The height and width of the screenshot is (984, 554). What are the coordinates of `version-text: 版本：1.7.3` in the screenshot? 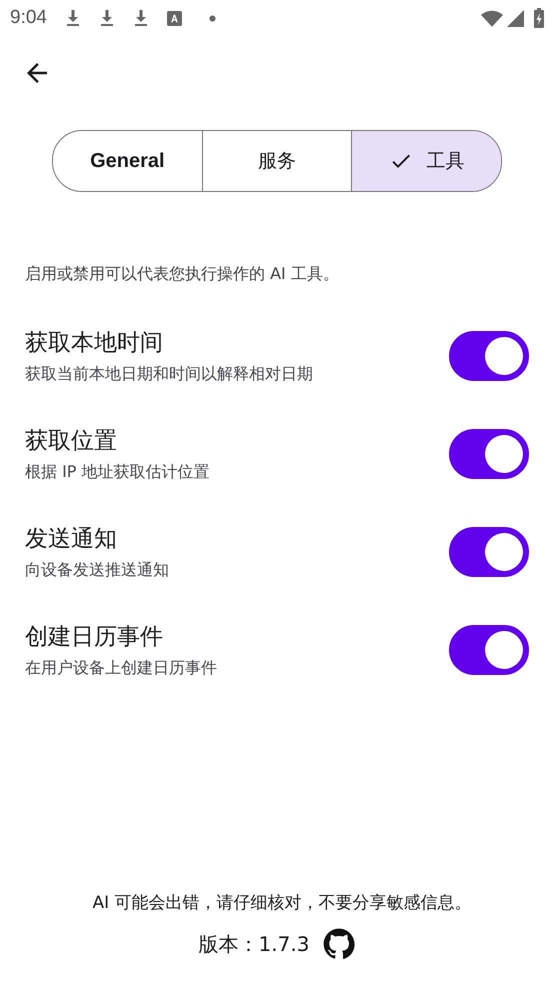 It's located at (254, 944).